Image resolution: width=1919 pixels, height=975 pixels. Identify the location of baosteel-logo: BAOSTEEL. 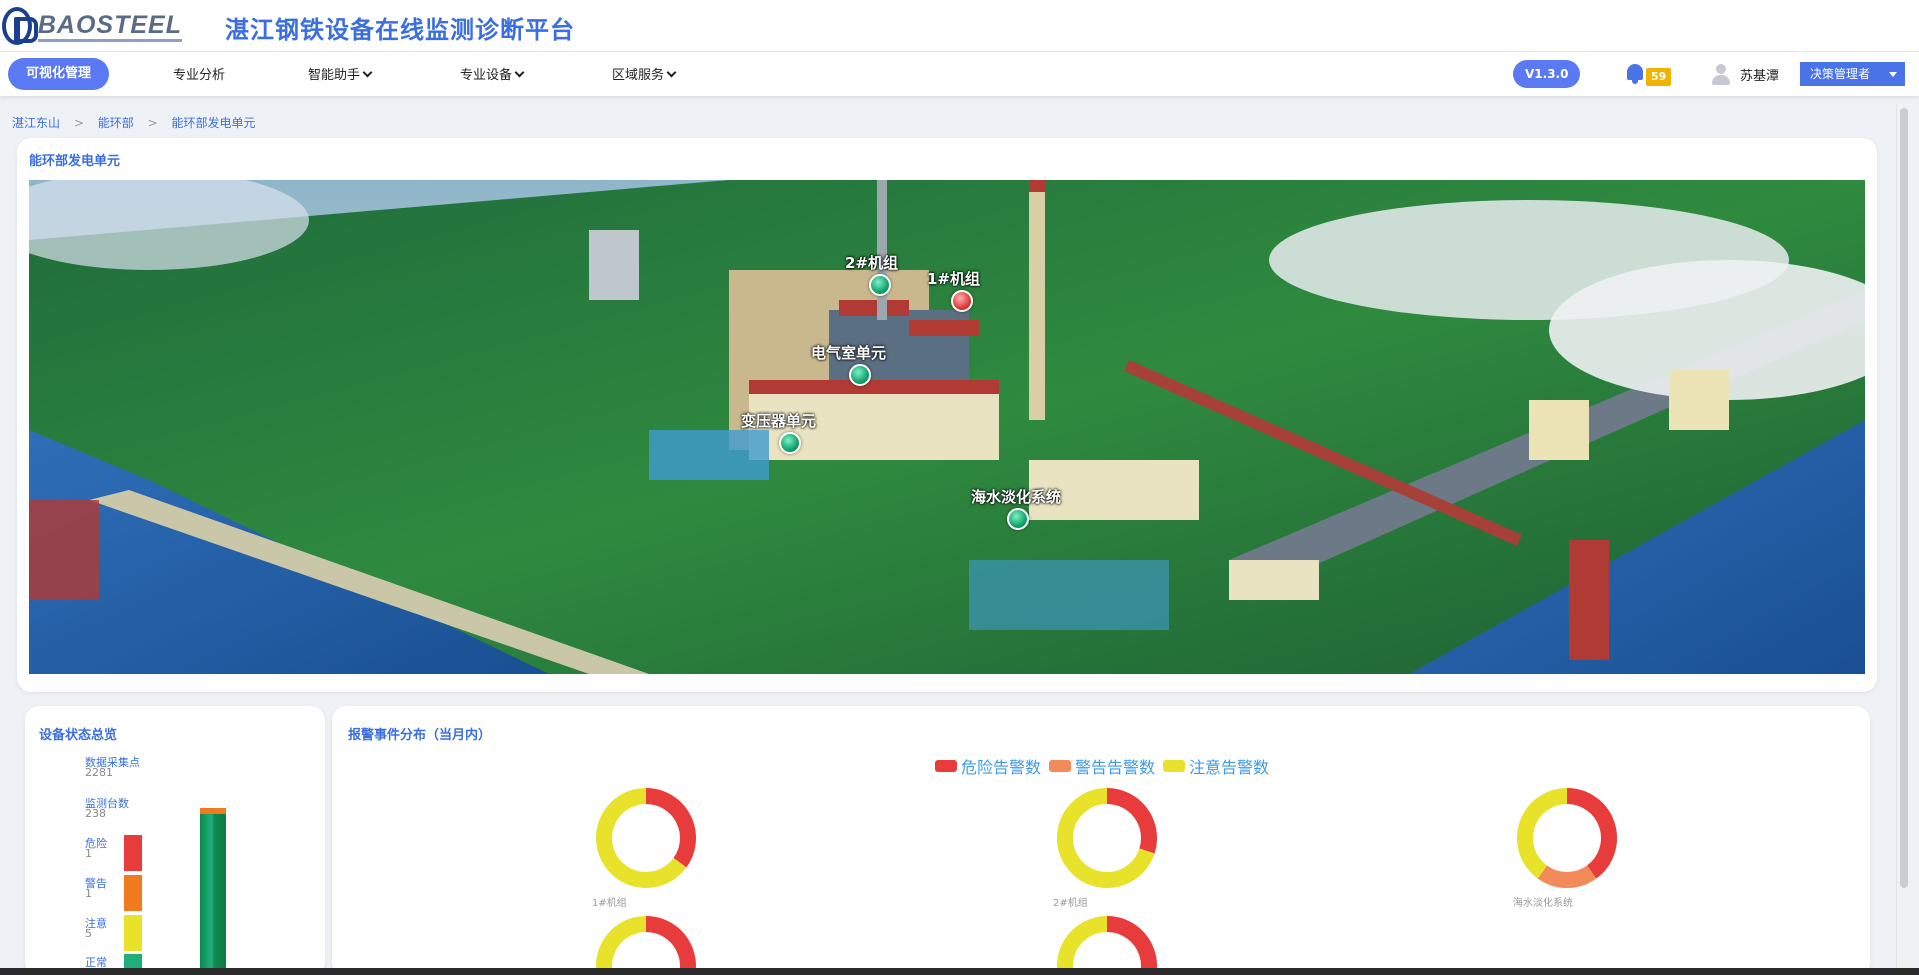
(92, 26).